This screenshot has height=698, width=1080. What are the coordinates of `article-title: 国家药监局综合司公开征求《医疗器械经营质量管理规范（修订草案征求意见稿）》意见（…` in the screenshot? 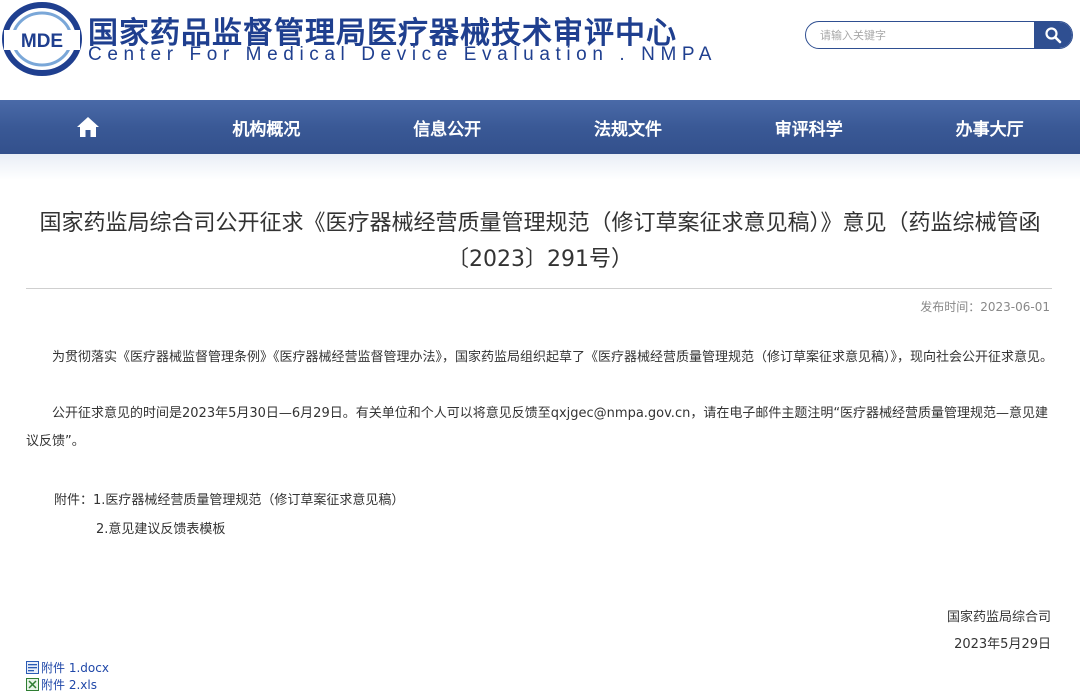 It's located at (540, 241).